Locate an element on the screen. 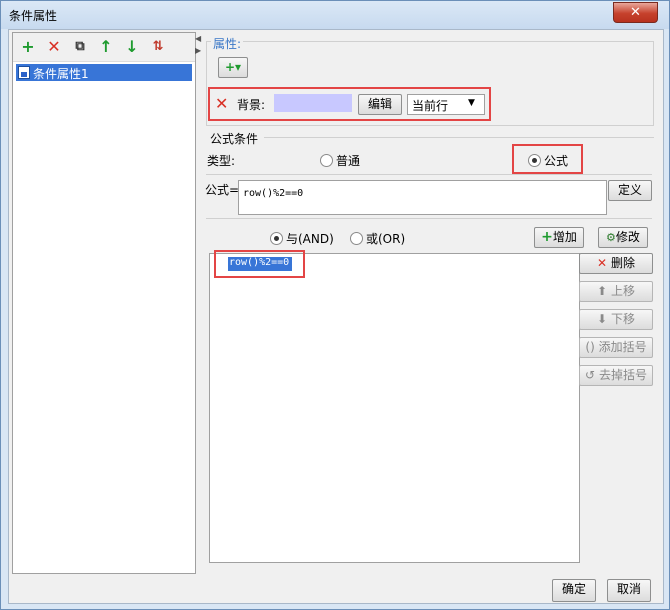  type-normal-label: 普通 is located at coordinates (348, 161).